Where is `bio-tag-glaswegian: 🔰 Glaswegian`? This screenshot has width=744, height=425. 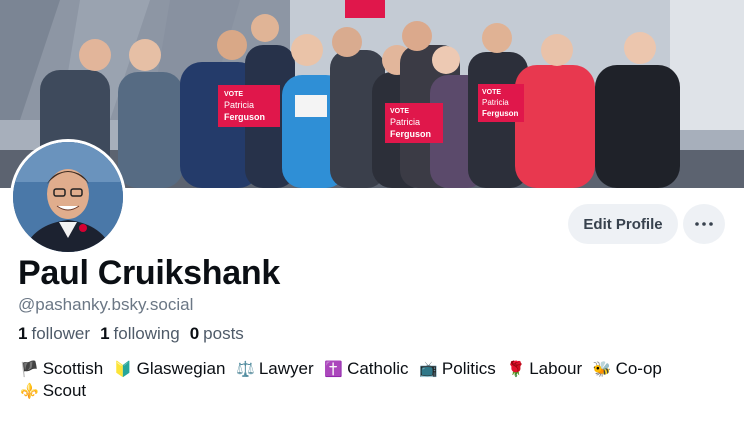
bio-tag-glaswegian: 🔰 Glaswegian is located at coordinates (170, 369).